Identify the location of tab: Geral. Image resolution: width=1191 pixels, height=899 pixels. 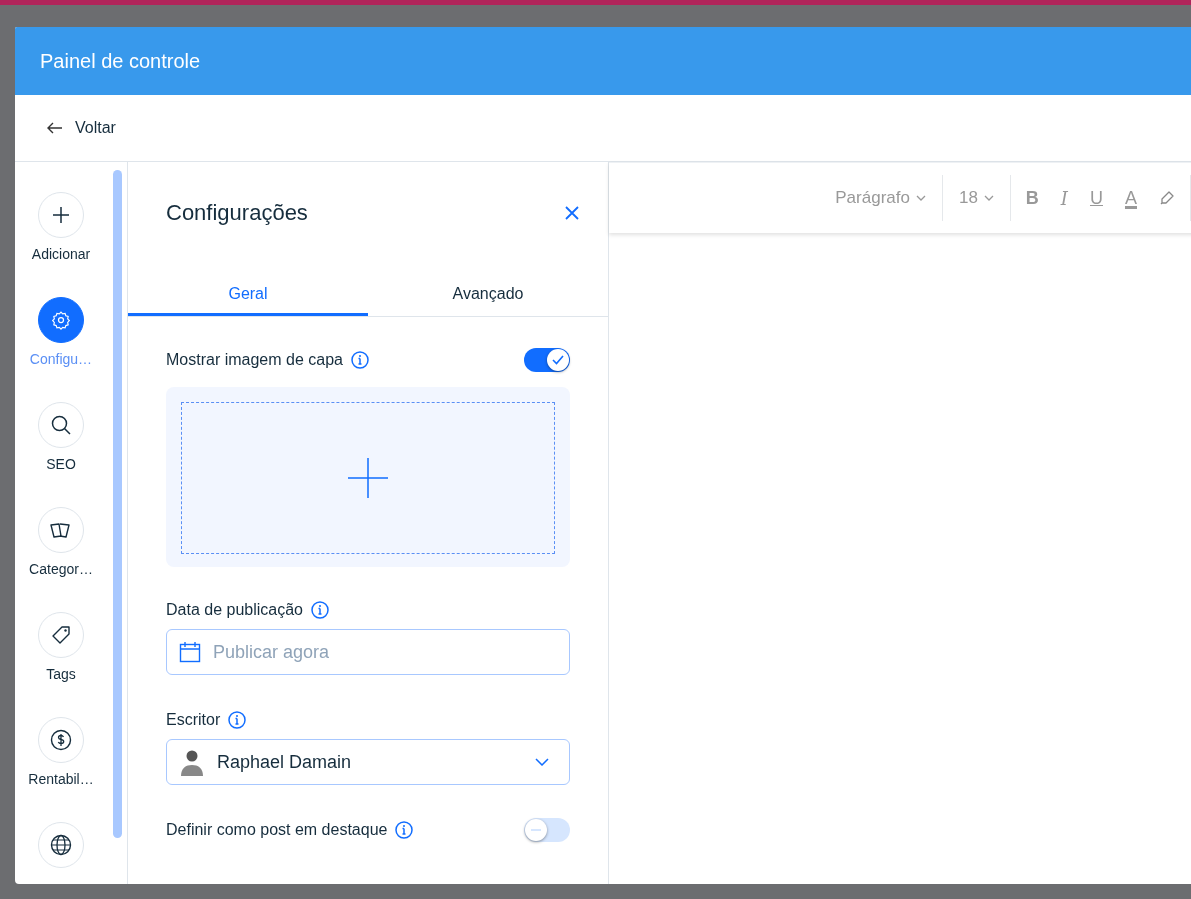
(248, 297).